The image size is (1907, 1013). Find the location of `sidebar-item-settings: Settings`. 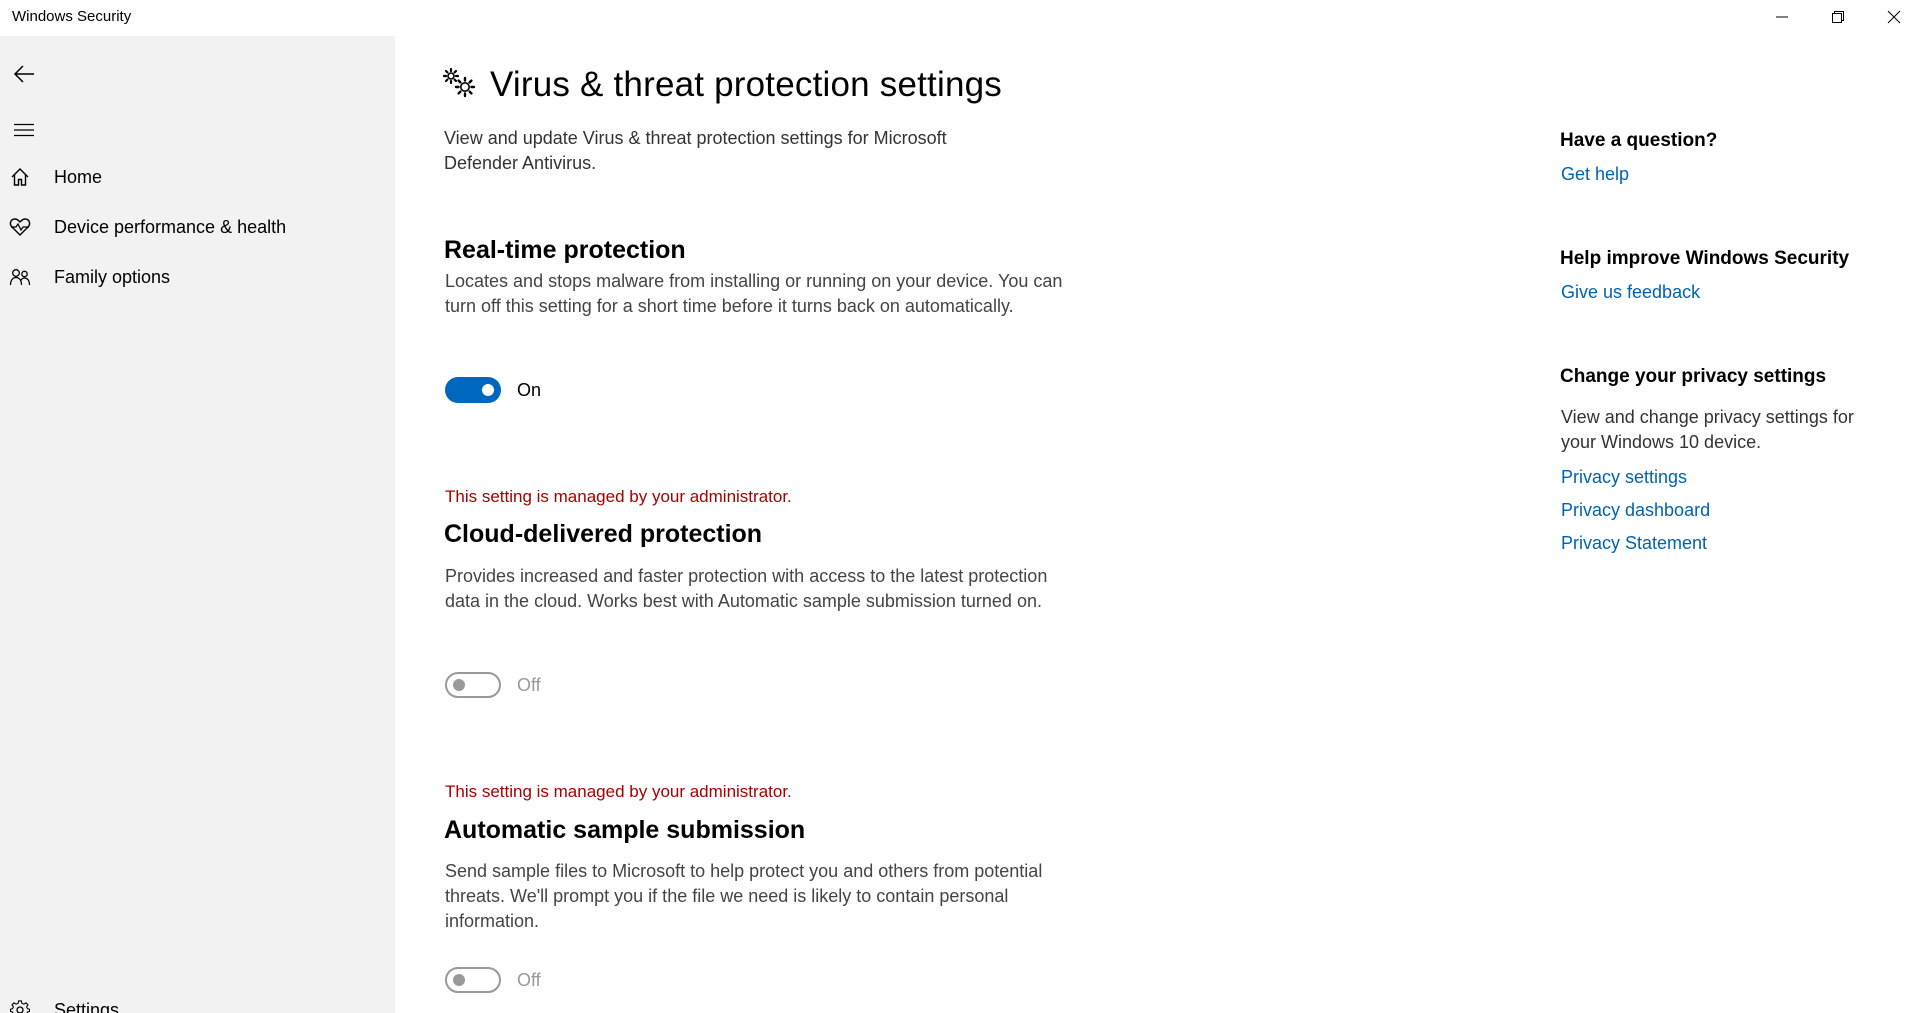

sidebar-item-settings: Settings is located at coordinates (197, 1001).